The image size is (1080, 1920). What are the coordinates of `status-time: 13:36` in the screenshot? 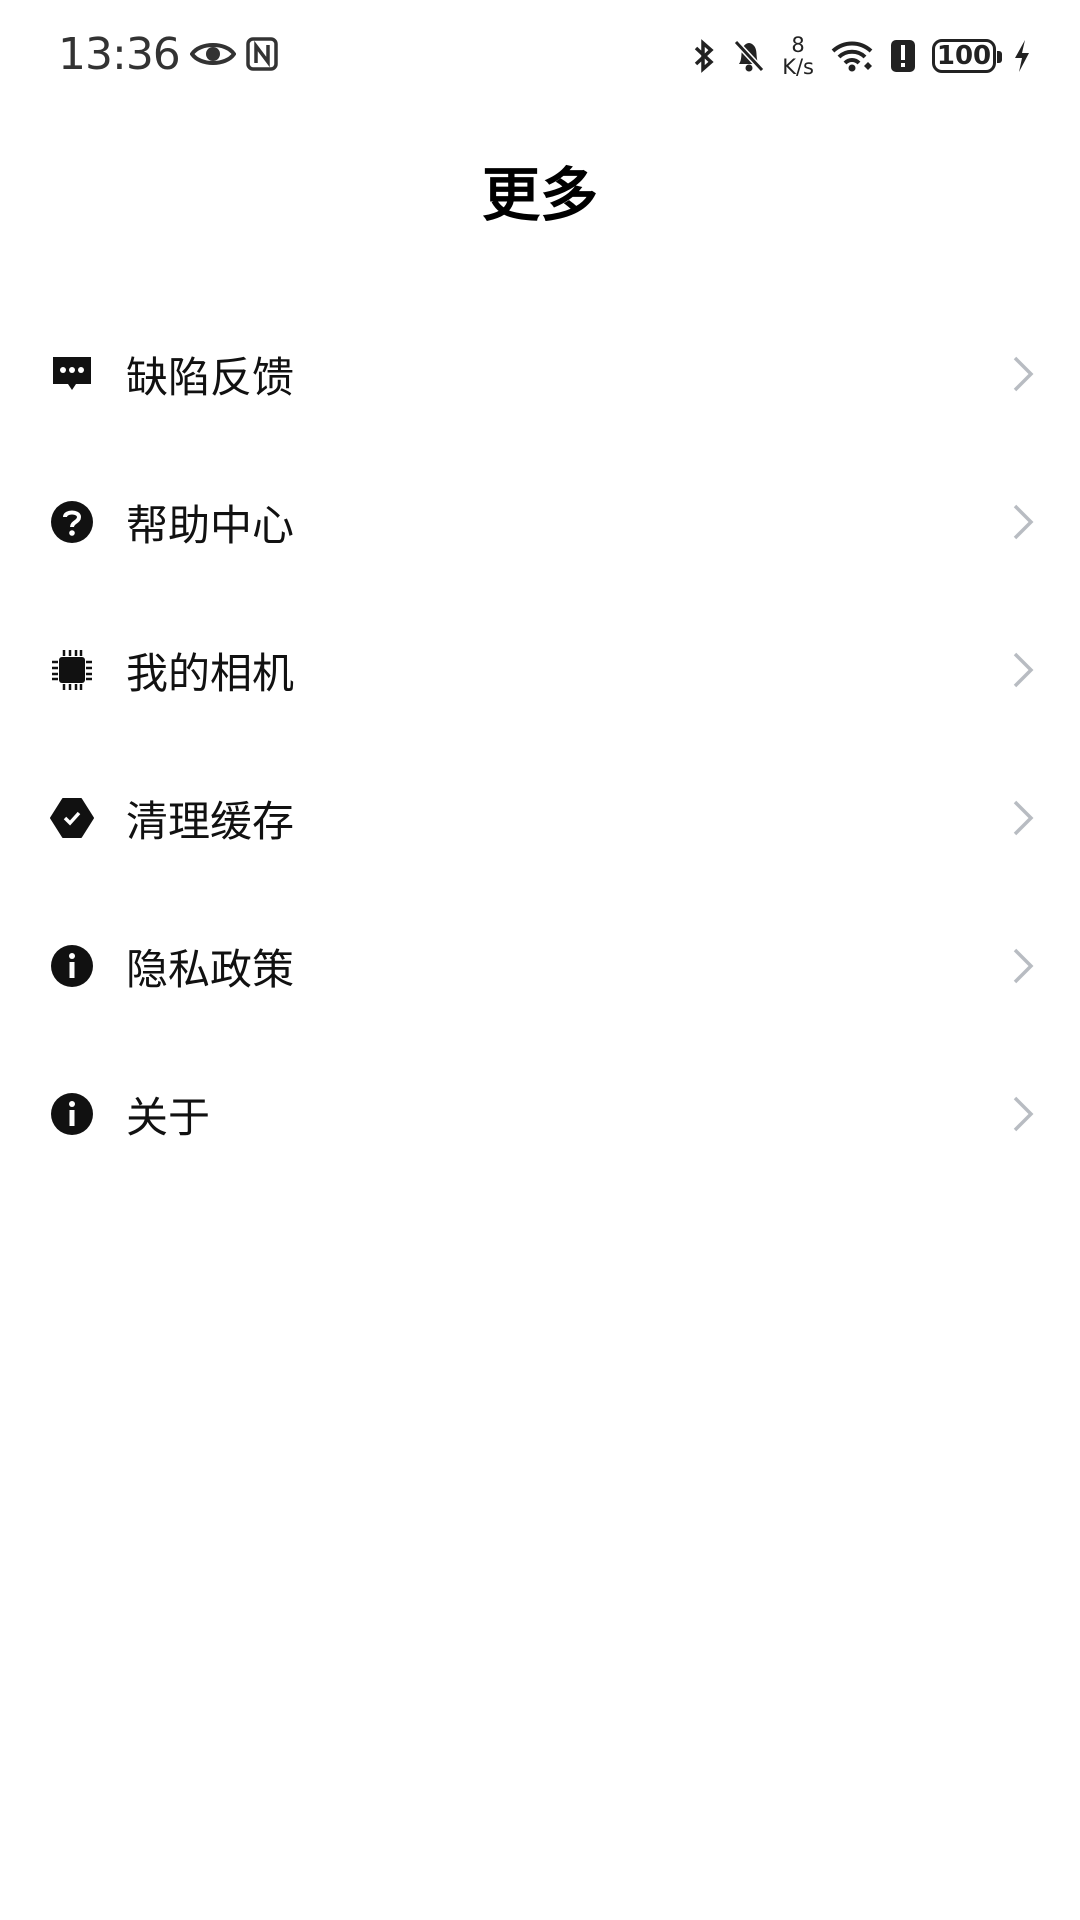 It's located at (119, 54).